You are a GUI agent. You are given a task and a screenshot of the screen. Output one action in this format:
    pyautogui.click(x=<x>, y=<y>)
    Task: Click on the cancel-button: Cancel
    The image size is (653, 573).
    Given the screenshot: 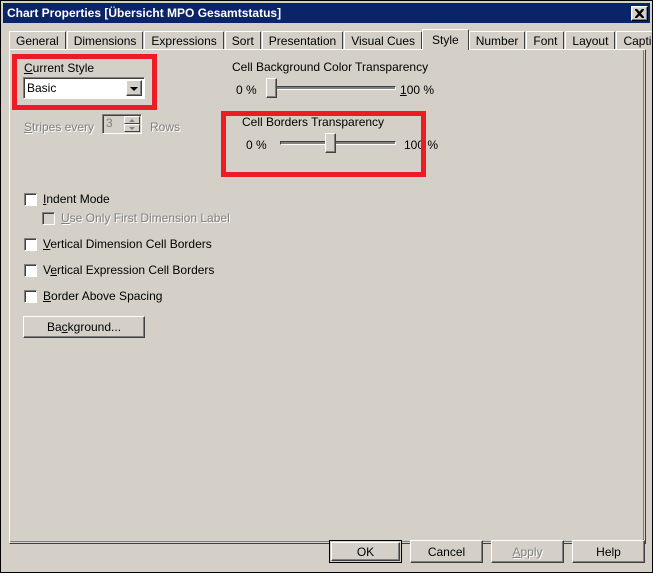 What is the action you would take?
    pyautogui.click(x=446, y=551)
    